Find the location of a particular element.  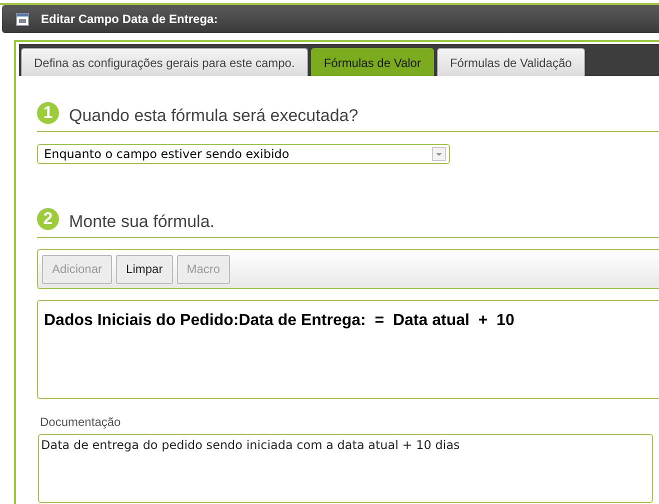

tab: Fórmulas de Valor is located at coordinates (372, 62).